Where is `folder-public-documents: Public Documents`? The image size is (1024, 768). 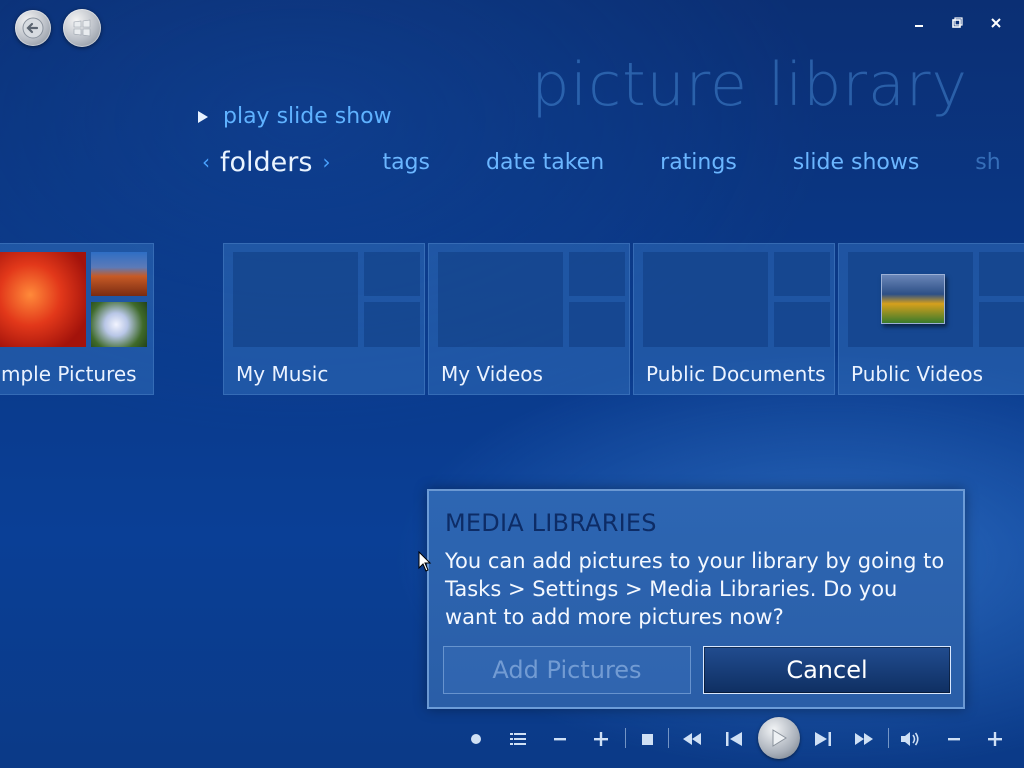
folder-public-documents: Public Documents is located at coordinates (734, 319).